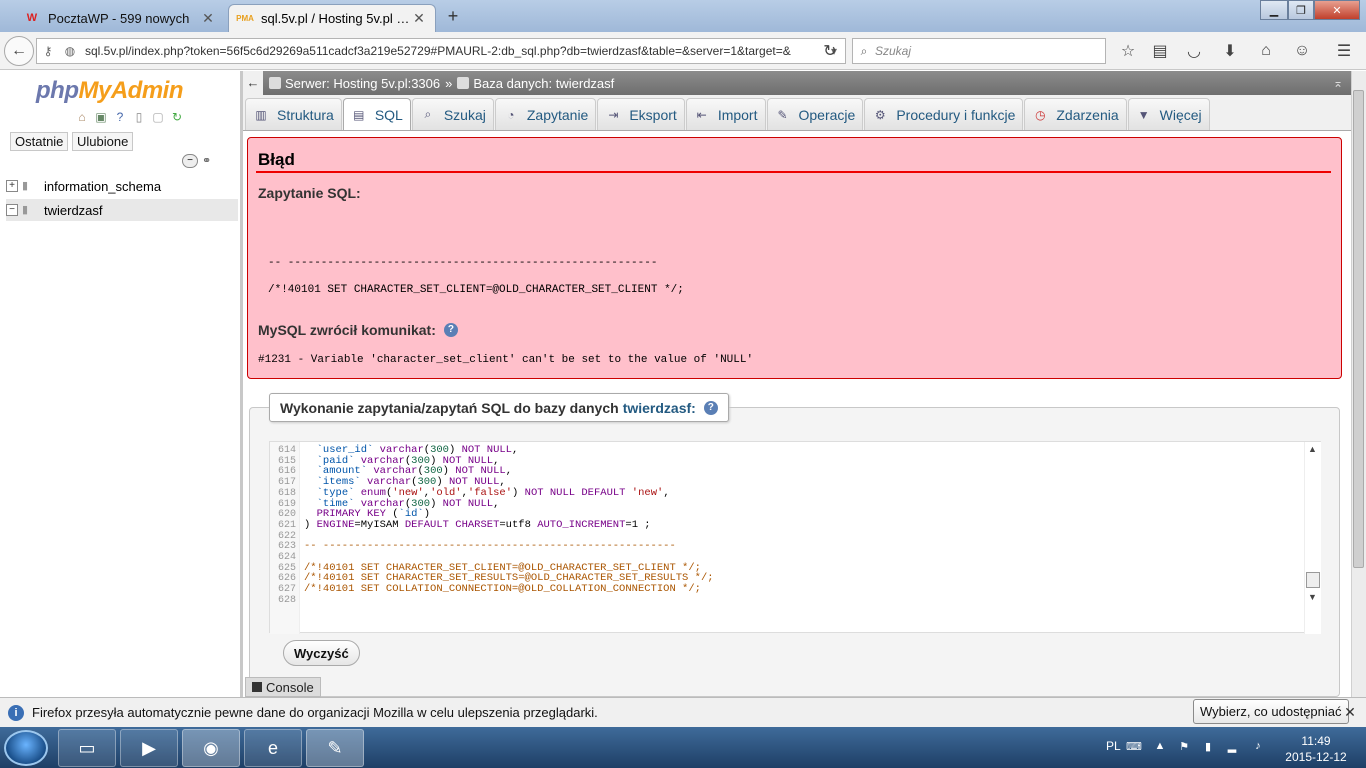 The width and height of the screenshot is (1366, 768). What do you see at coordinates (149, 748) in the screenshot?
I see `media-player-taskbar-icon: ▶` at bounding box center [149, 748].